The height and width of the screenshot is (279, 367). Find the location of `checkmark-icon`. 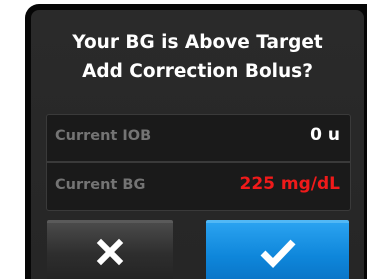

checkmark-icon is located at coordinates (278, 254).